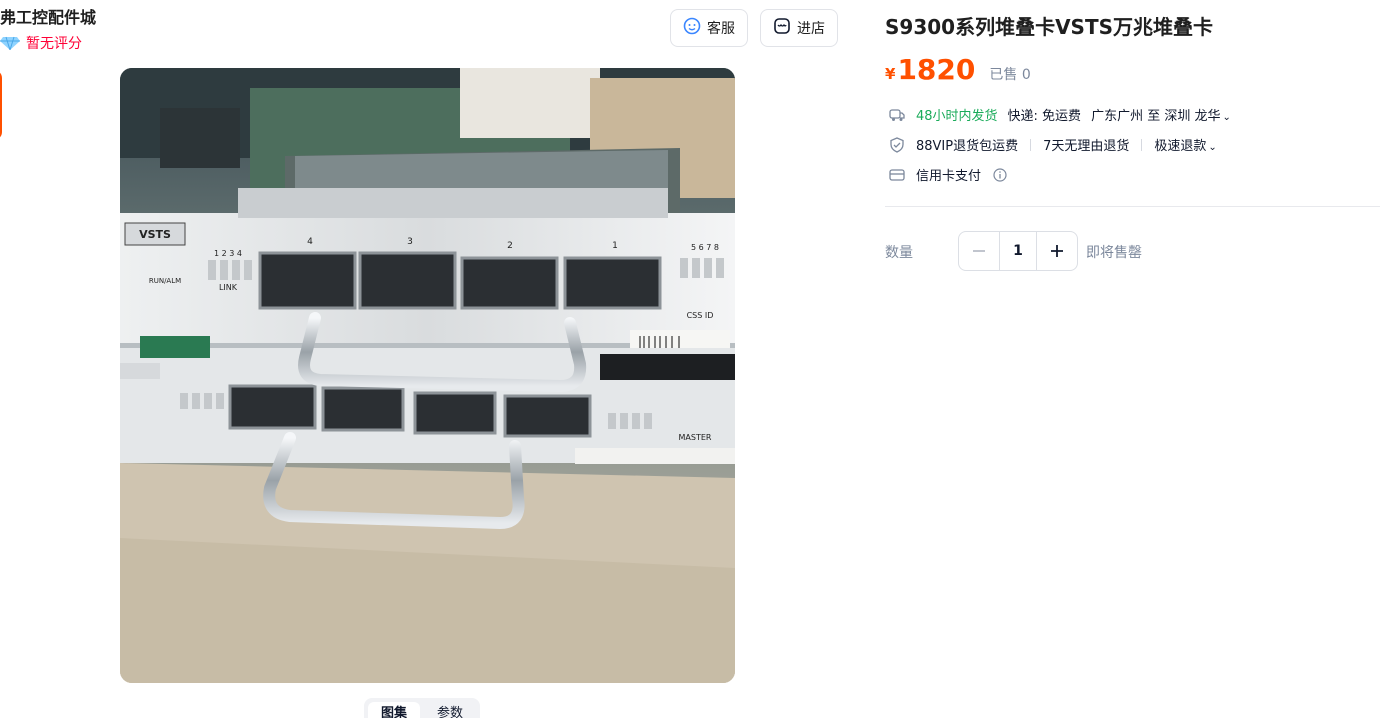  What do you see at coordinates (394, 710) in the screenshot?
I see `tab-gallery: 图集` at bounding box center [394, 710].